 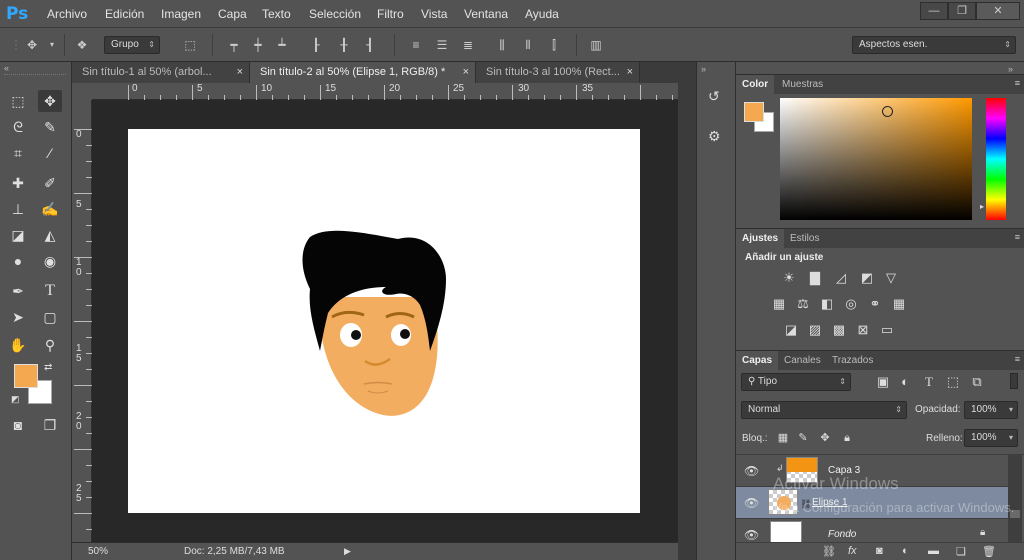 What do you see at coordinates (258, 45) in the screenshot?
I see `align-vcenter-icon: ┿` at bounding box center [258, 45].